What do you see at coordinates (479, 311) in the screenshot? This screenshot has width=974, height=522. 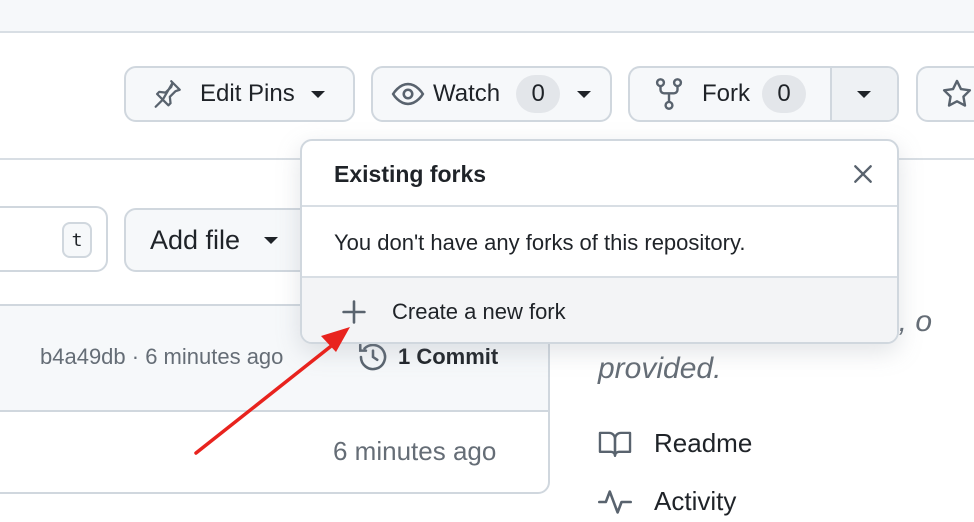 I see `create-new-fork-label: Create a new fork` at bounding box center [479, 311].